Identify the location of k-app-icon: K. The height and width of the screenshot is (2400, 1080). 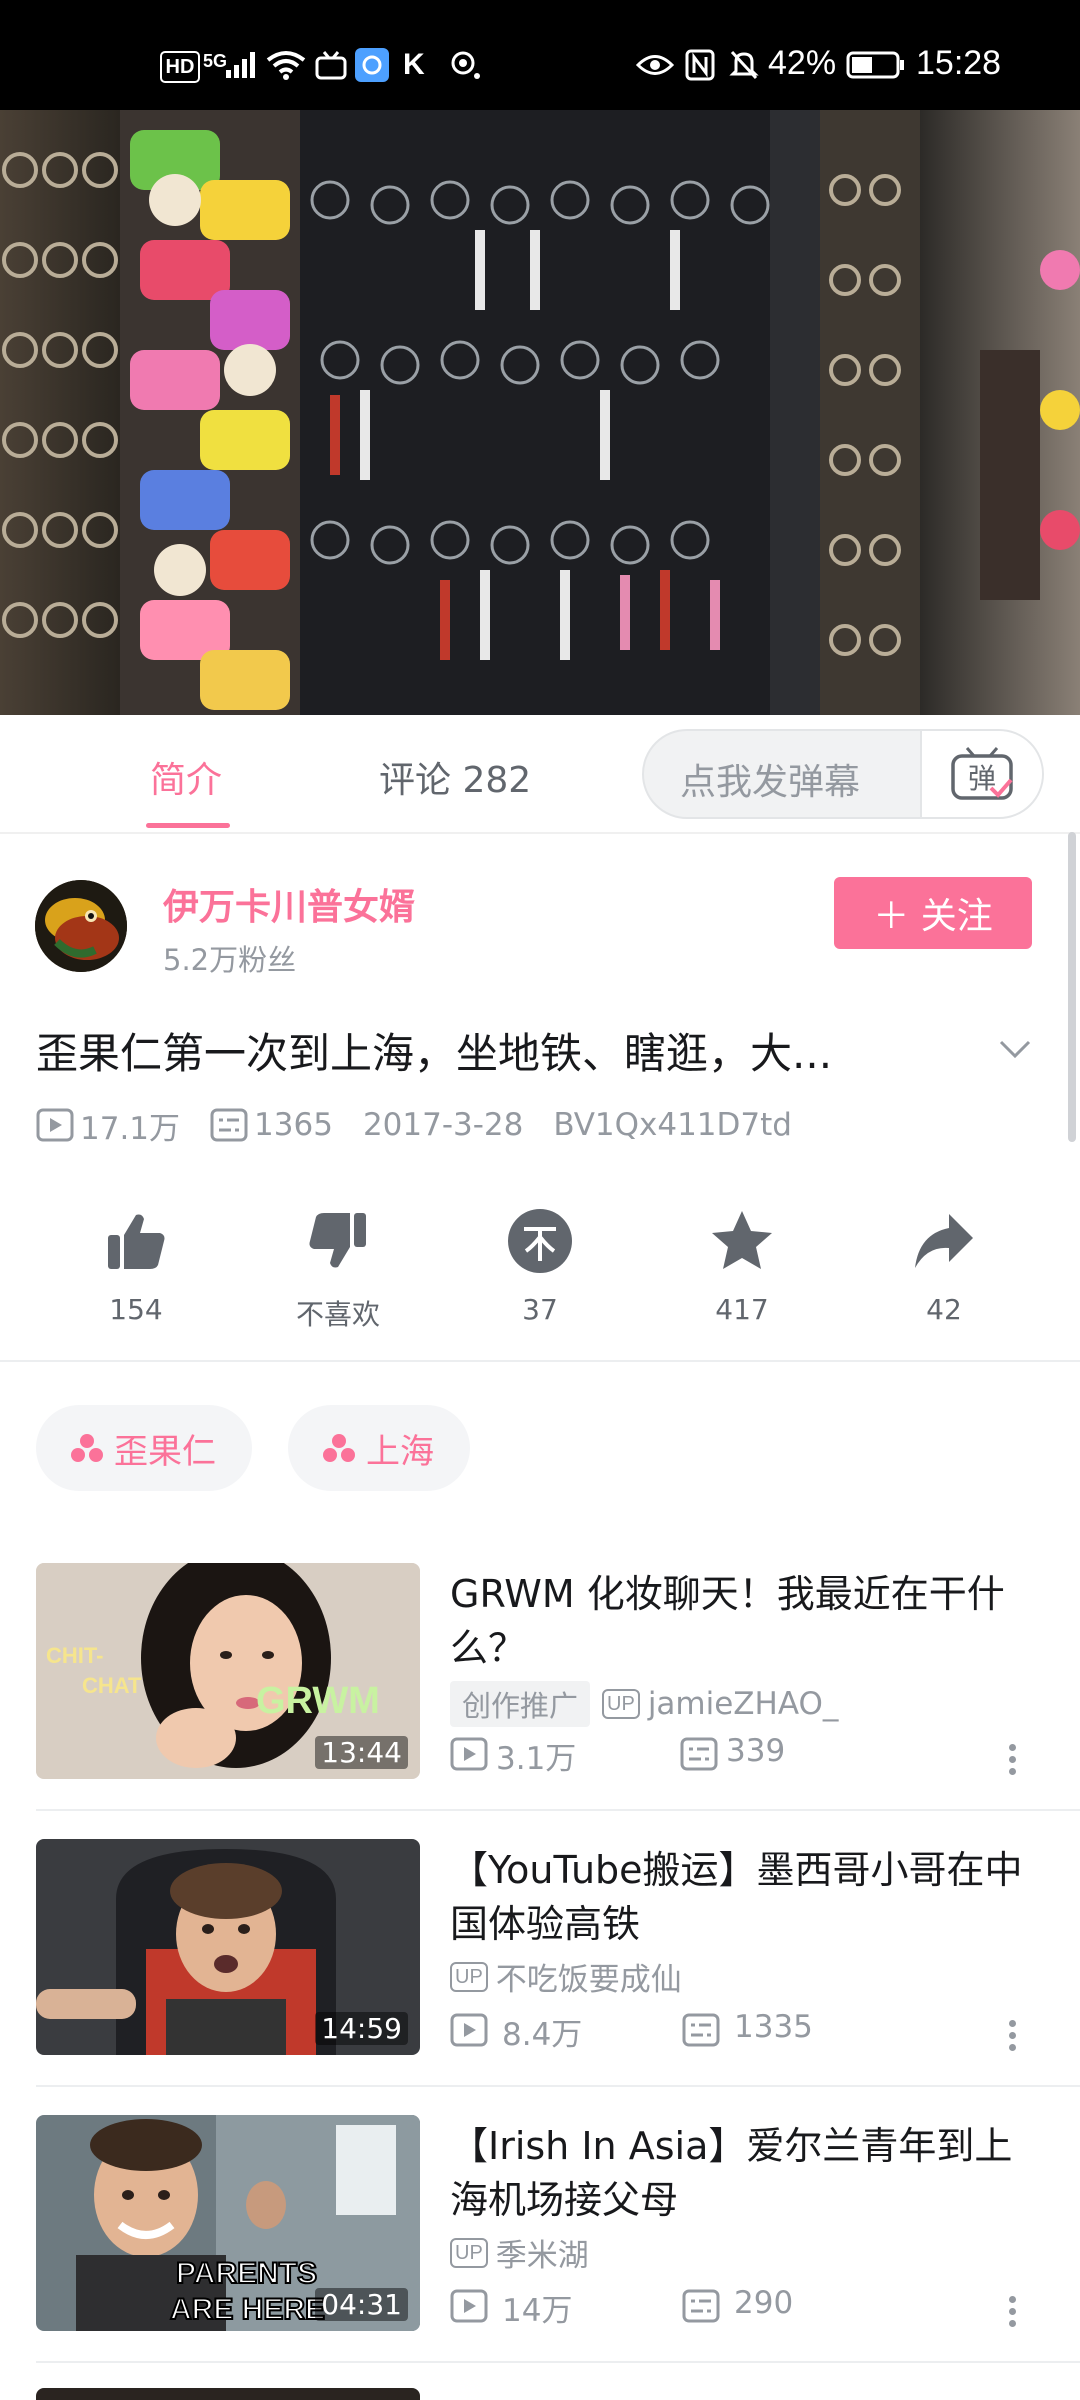
(414, 64).